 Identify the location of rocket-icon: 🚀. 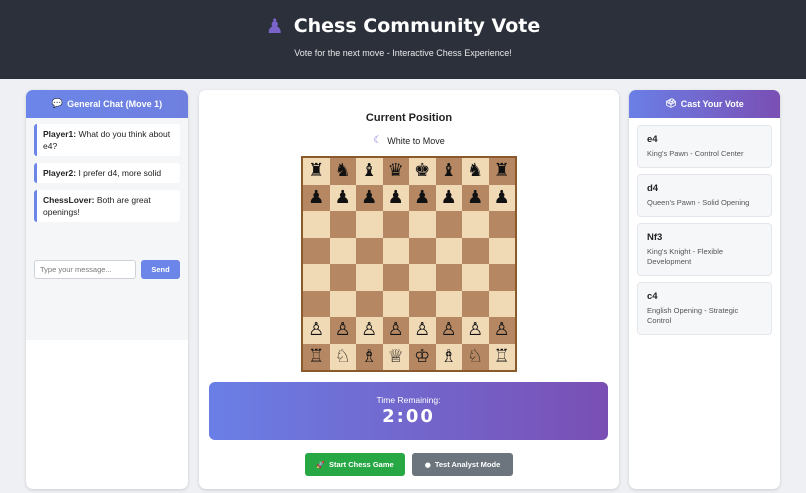
(321, 464).